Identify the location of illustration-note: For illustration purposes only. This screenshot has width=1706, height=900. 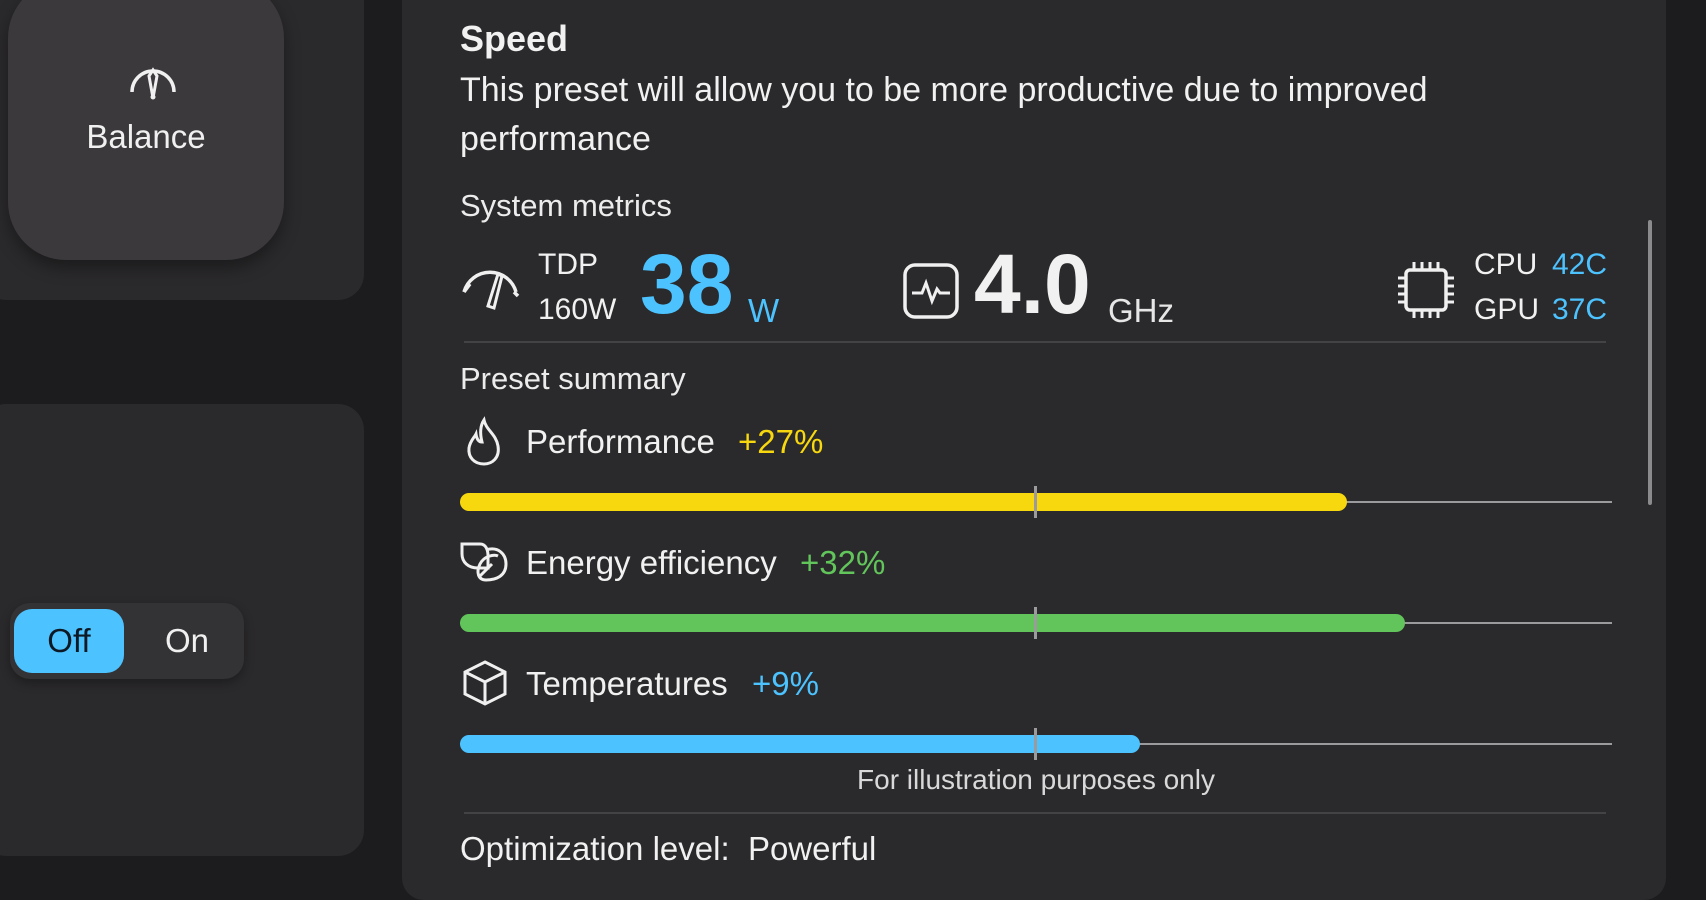
(1036, 779).